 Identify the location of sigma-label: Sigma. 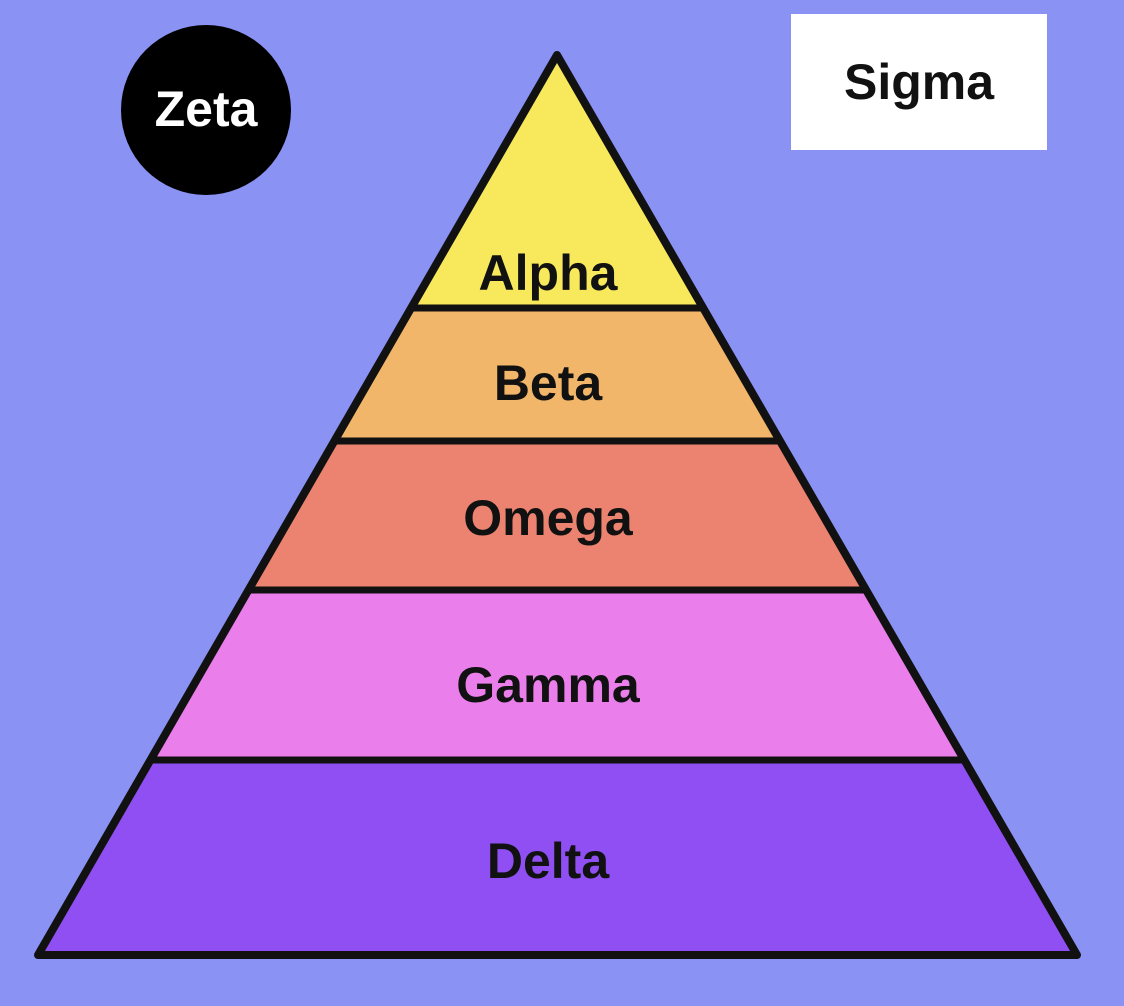
(919, 82).